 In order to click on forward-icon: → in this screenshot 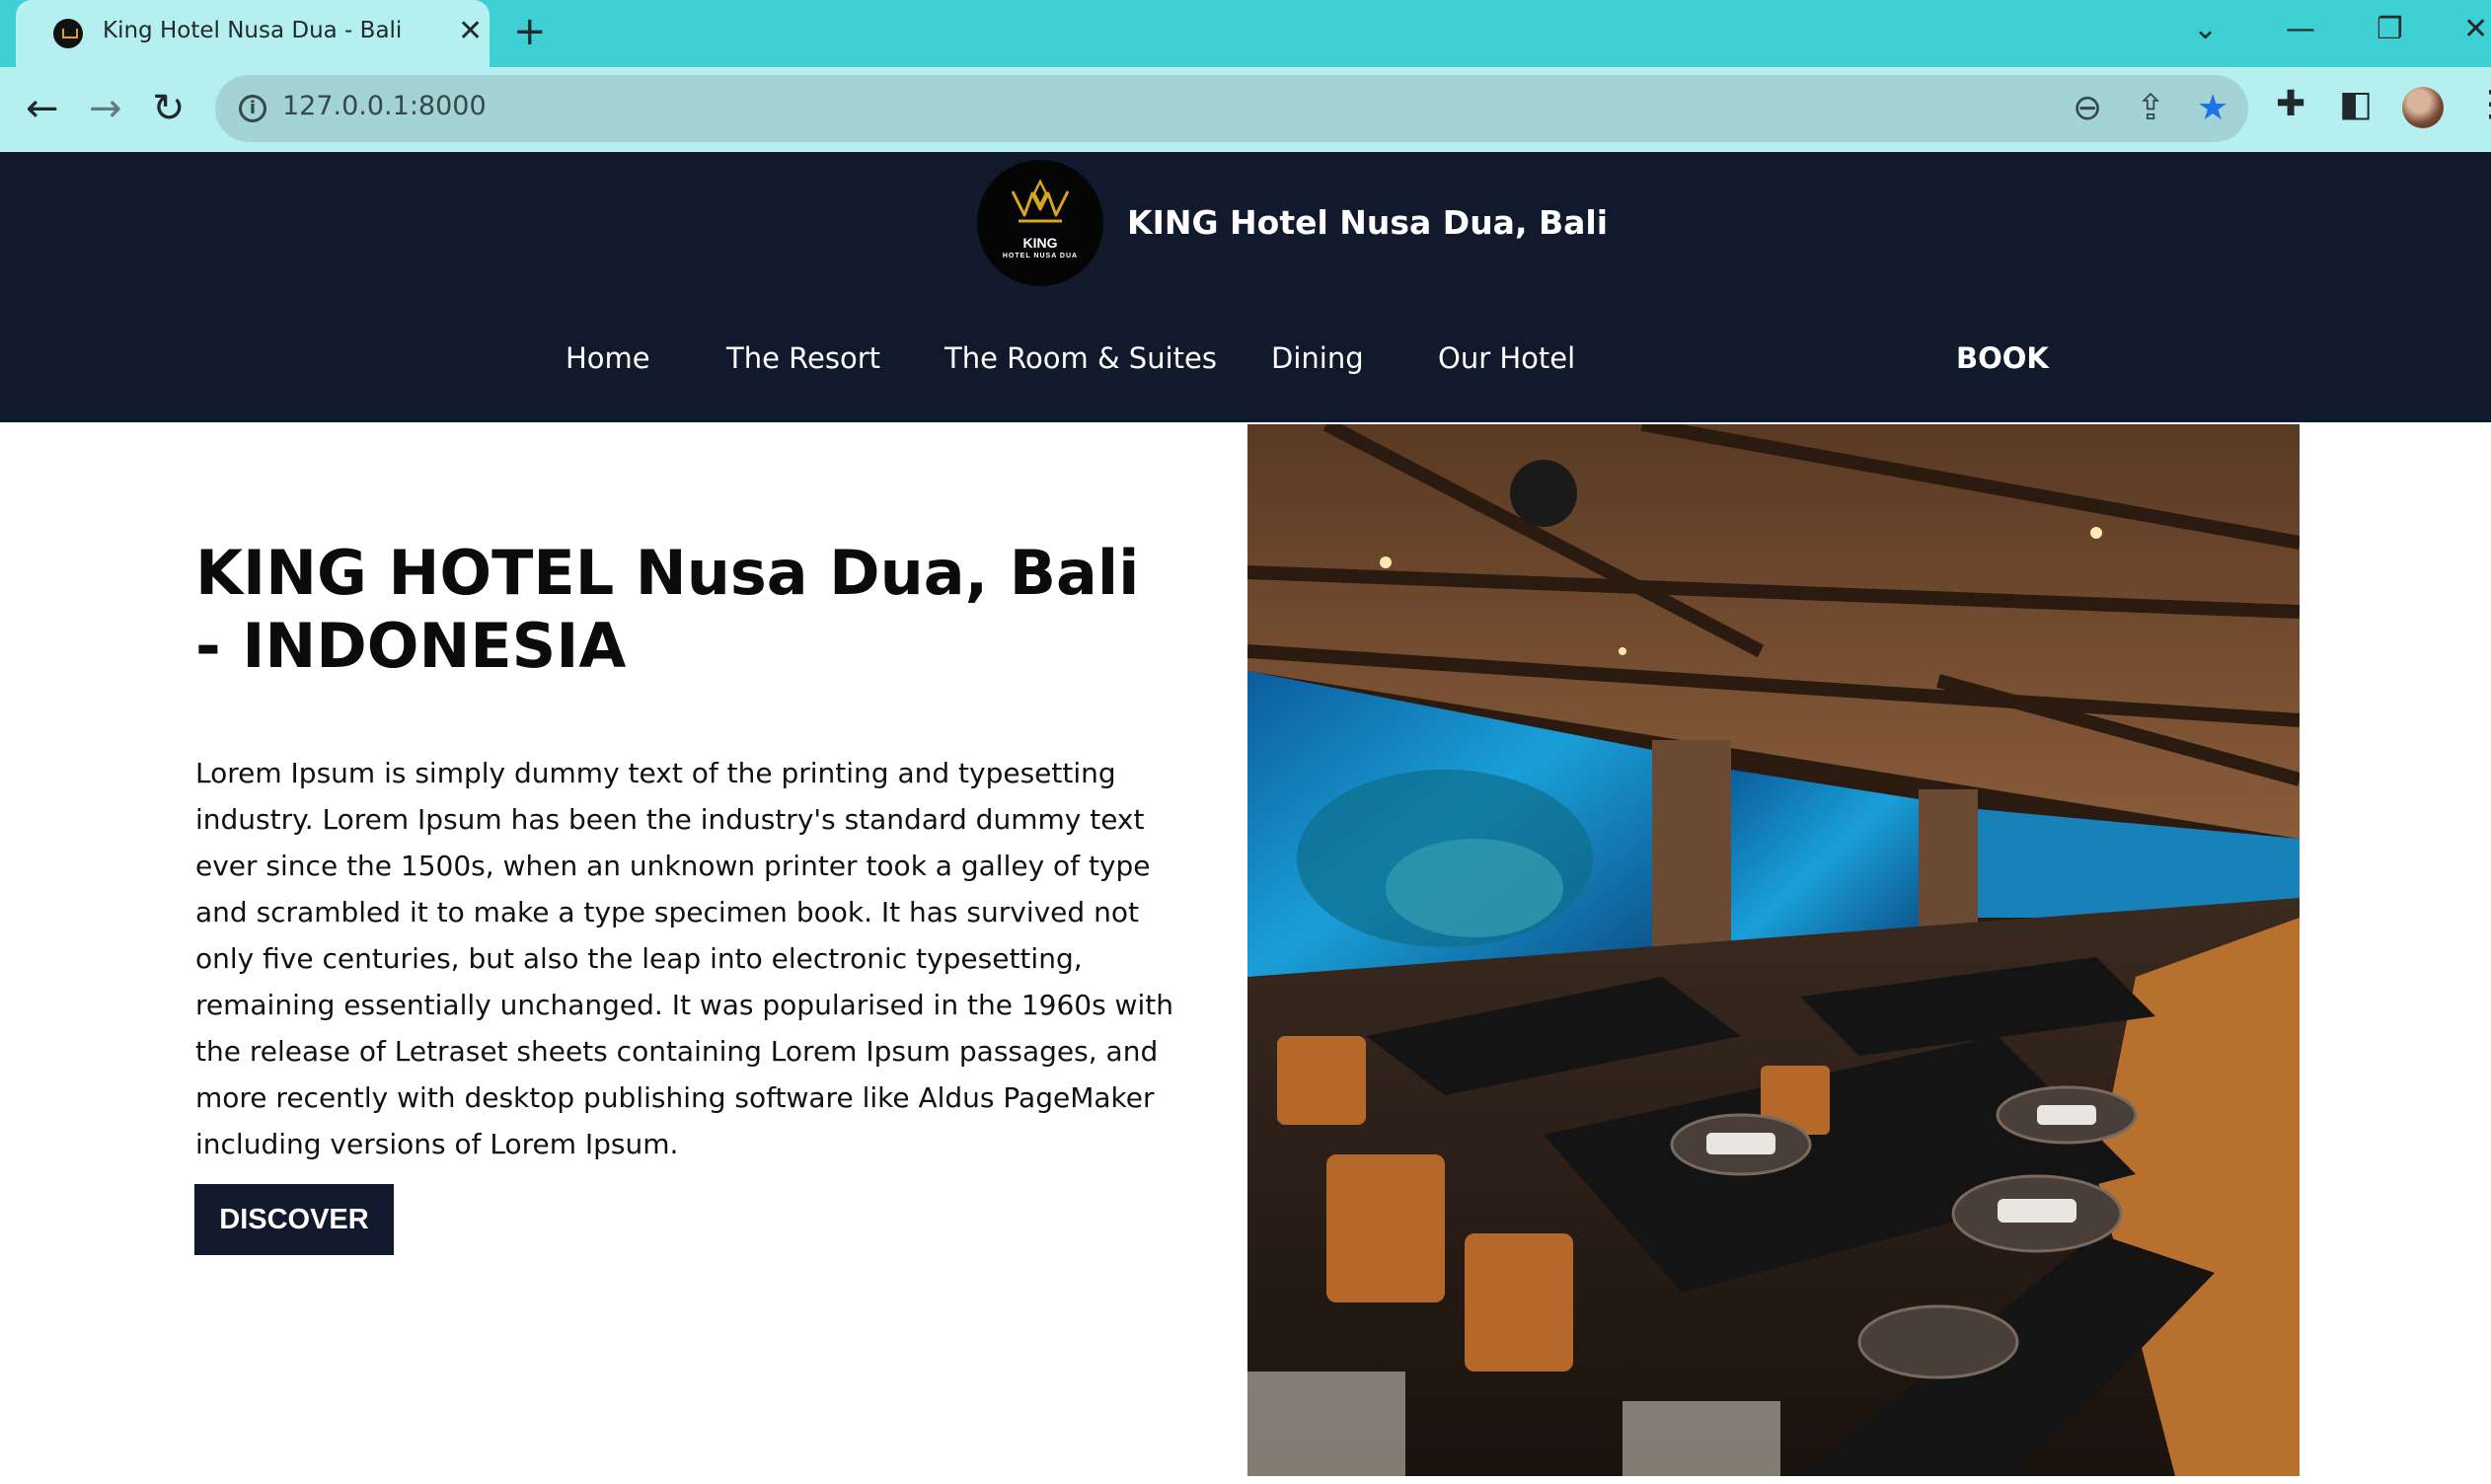, I will do `click(106, 108)`.